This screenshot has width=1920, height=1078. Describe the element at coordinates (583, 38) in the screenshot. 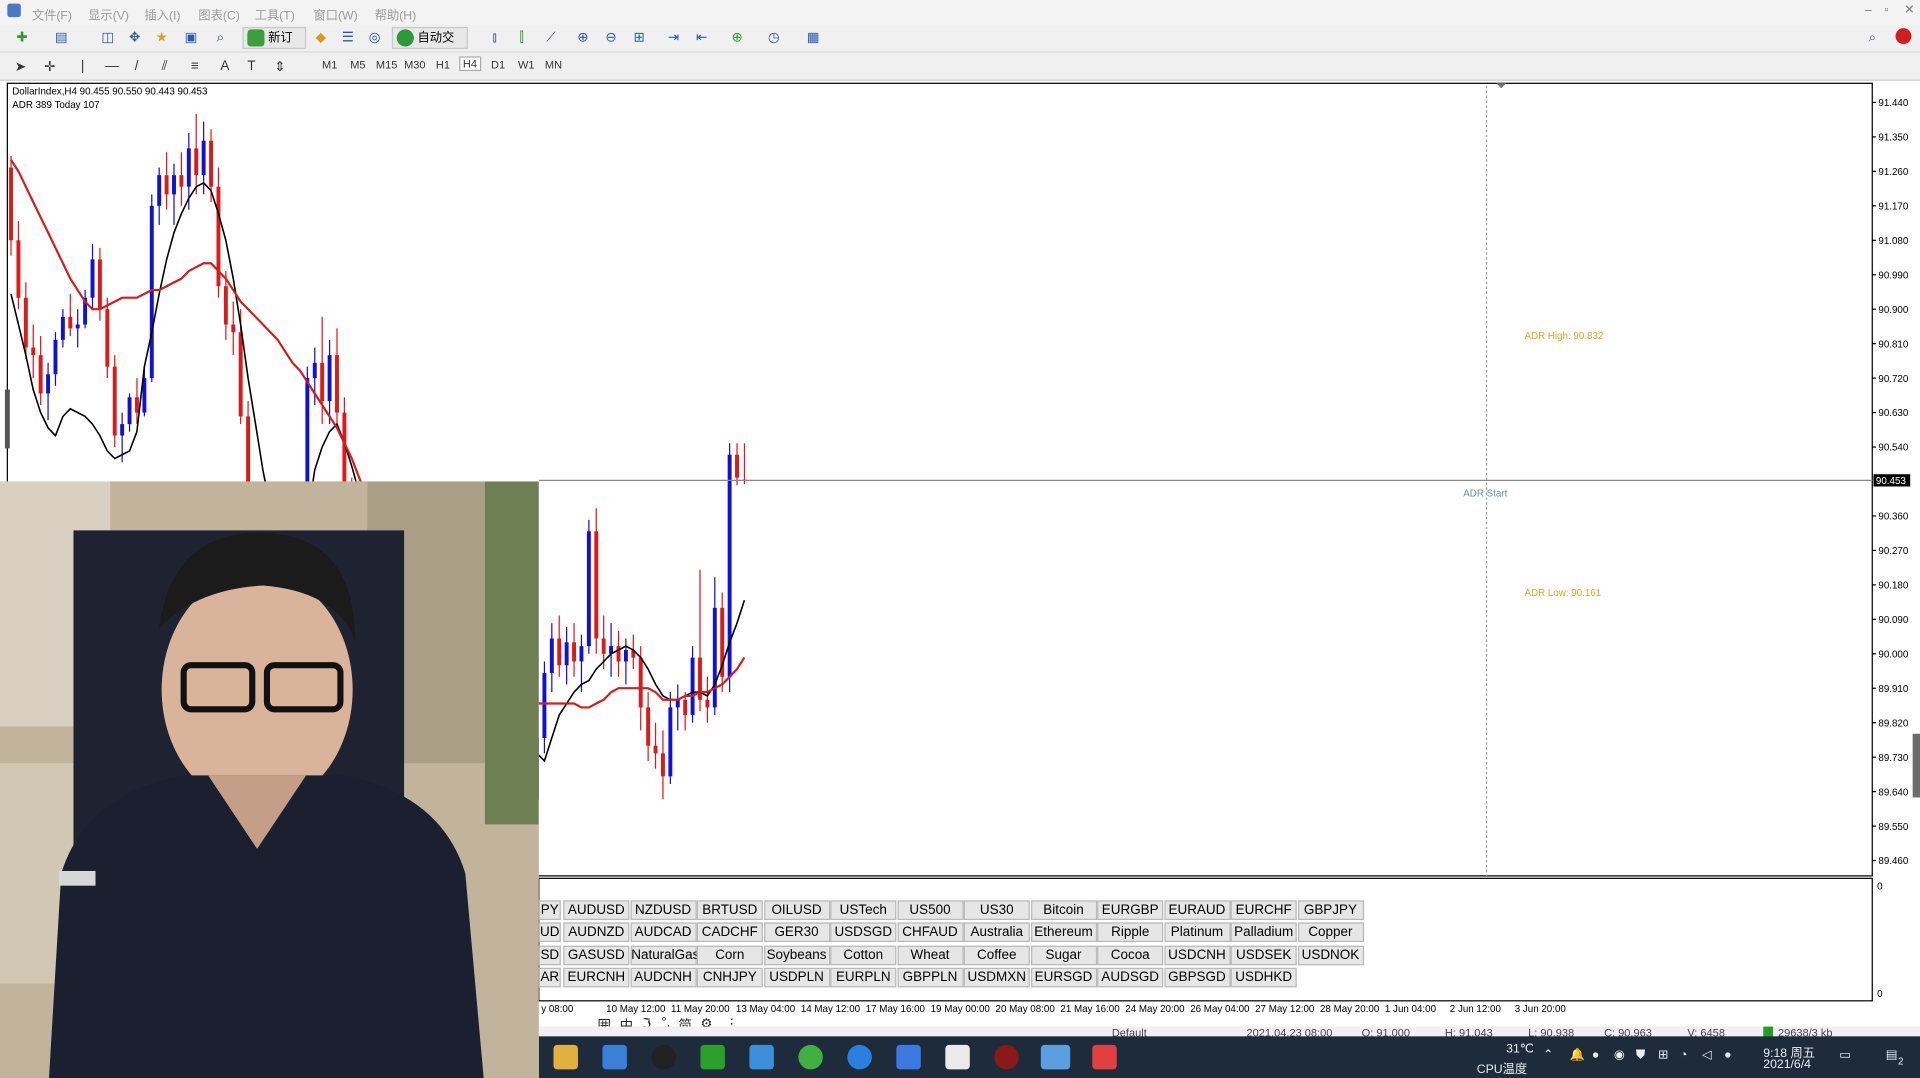

I see `zoom-in-icon: ⊕` at that location.